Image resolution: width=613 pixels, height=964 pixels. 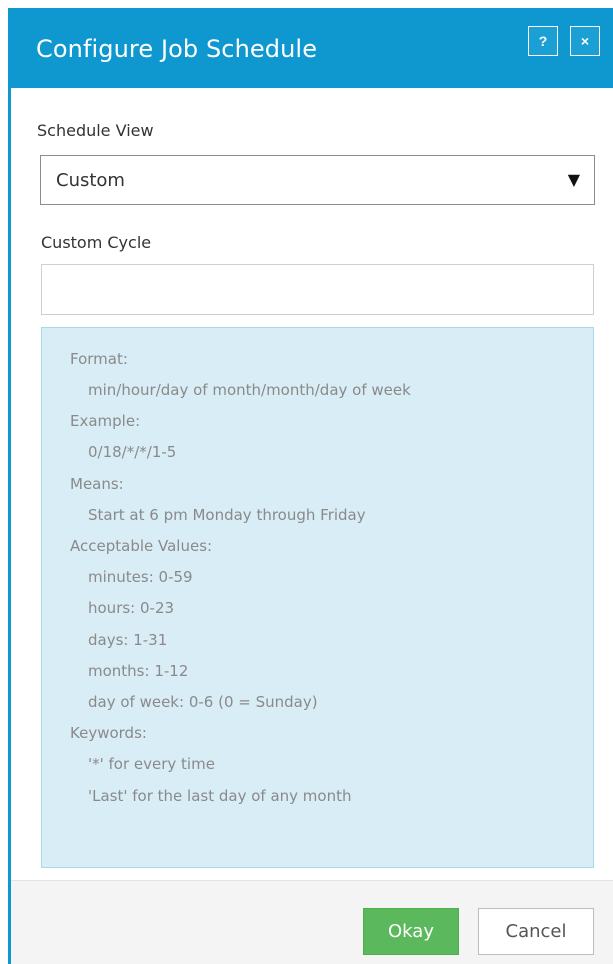 What do you see at coordinates (128, 640) in the screenshot?
I see `acceptable-value-days: days: 1-31` at bounding box center [128, 640].